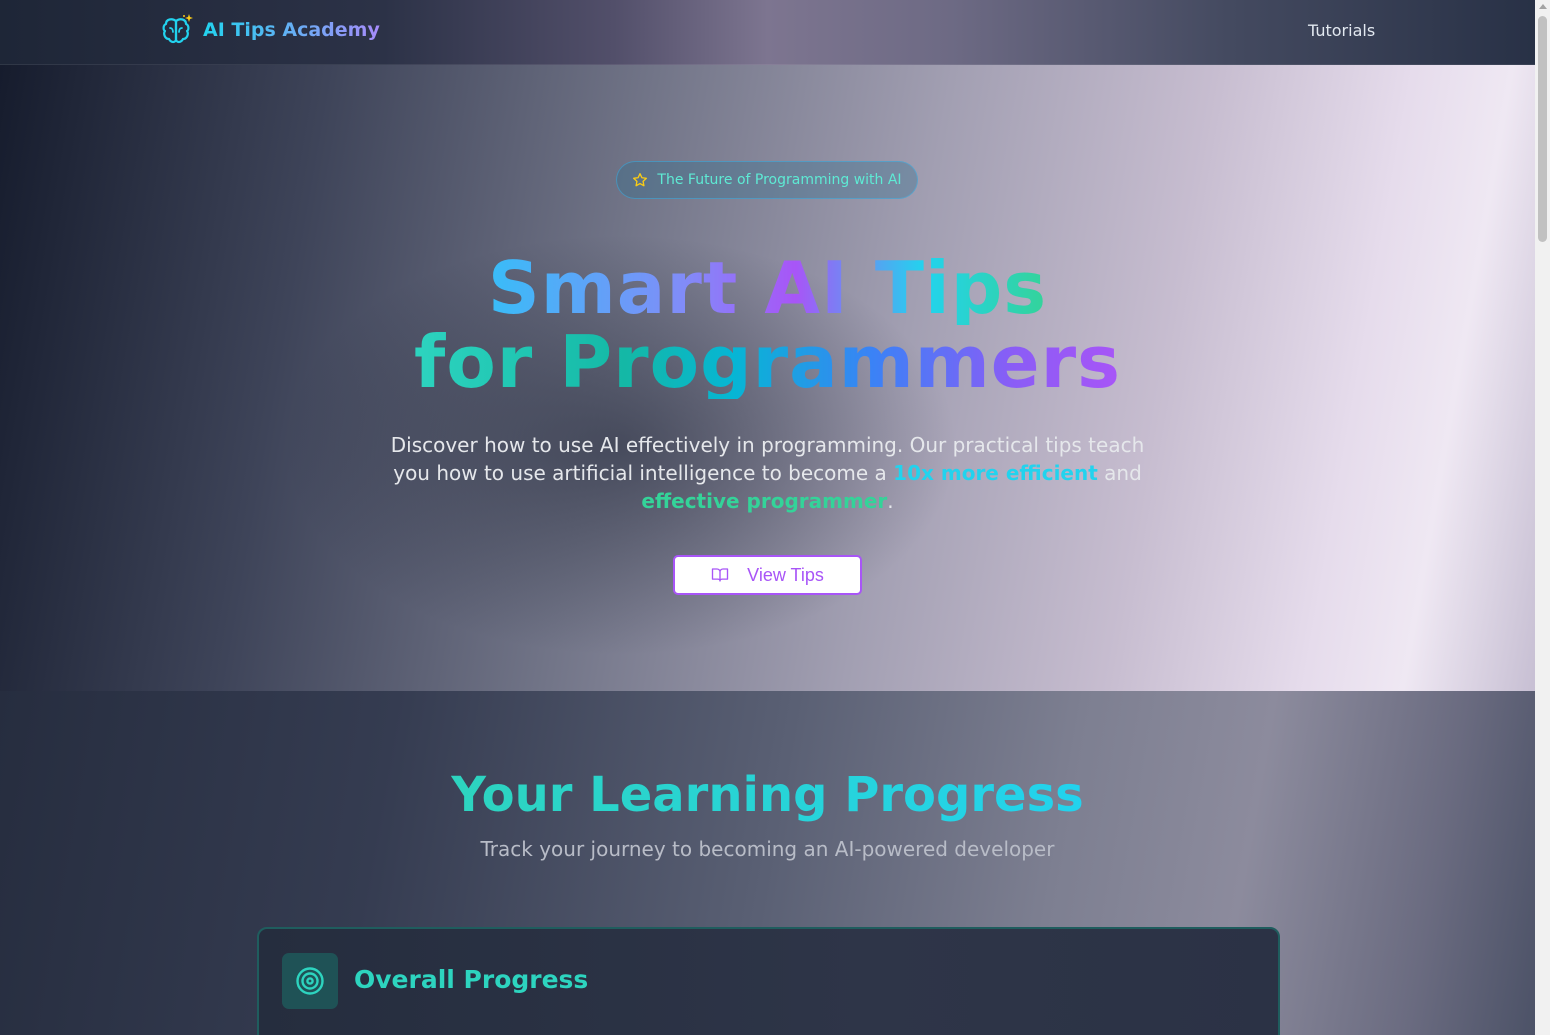  I want to click on overall-progress-title: Overall Progress, so click(471, 979).